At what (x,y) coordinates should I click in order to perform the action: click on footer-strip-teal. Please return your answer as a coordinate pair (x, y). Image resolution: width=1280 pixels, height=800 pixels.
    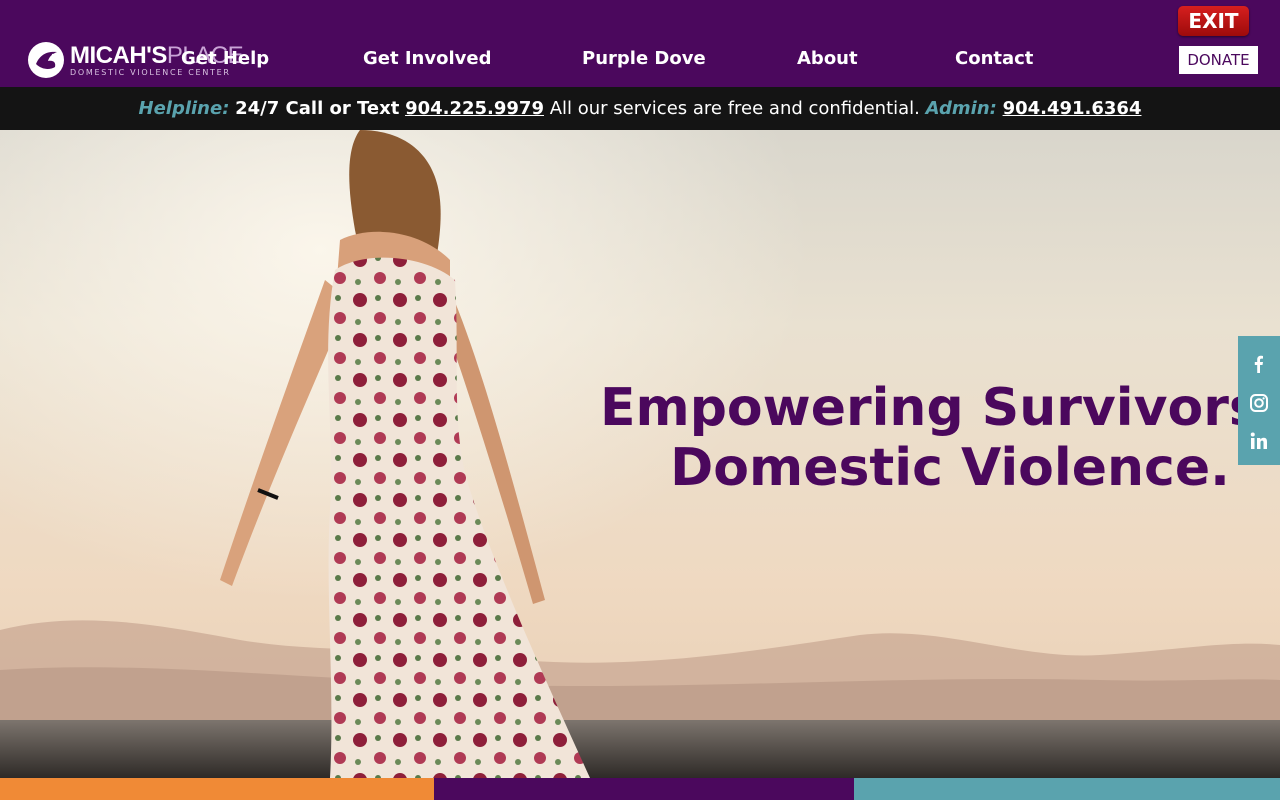
    Looking at the image, I should click on (1067, 789).